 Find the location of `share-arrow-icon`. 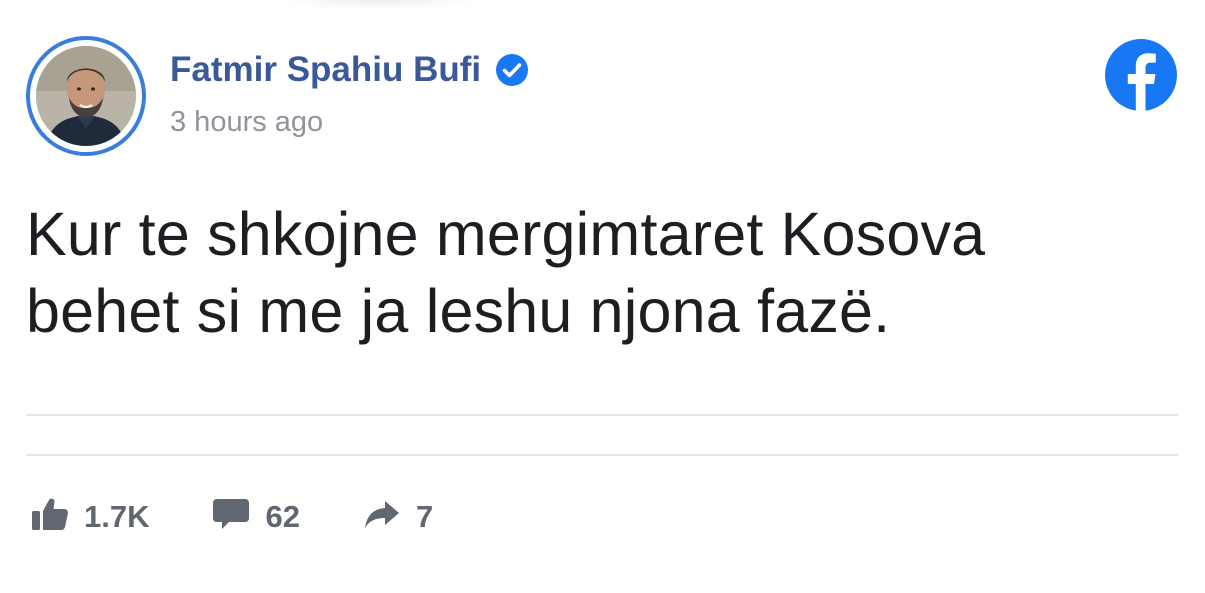

share-arrow-icon is located at coordinates (382, 516).